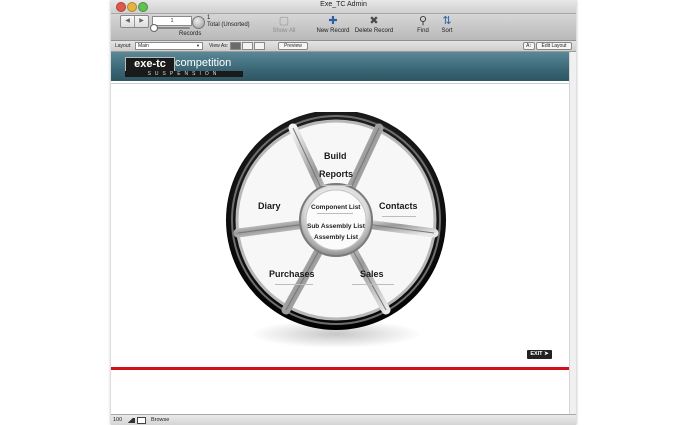 The width and height of the screenshot is (688, 425). What do you see at coordinates (123, 46) in the screenshot?
I see `layout-label: Layout:` at bounding box center [123, 46].